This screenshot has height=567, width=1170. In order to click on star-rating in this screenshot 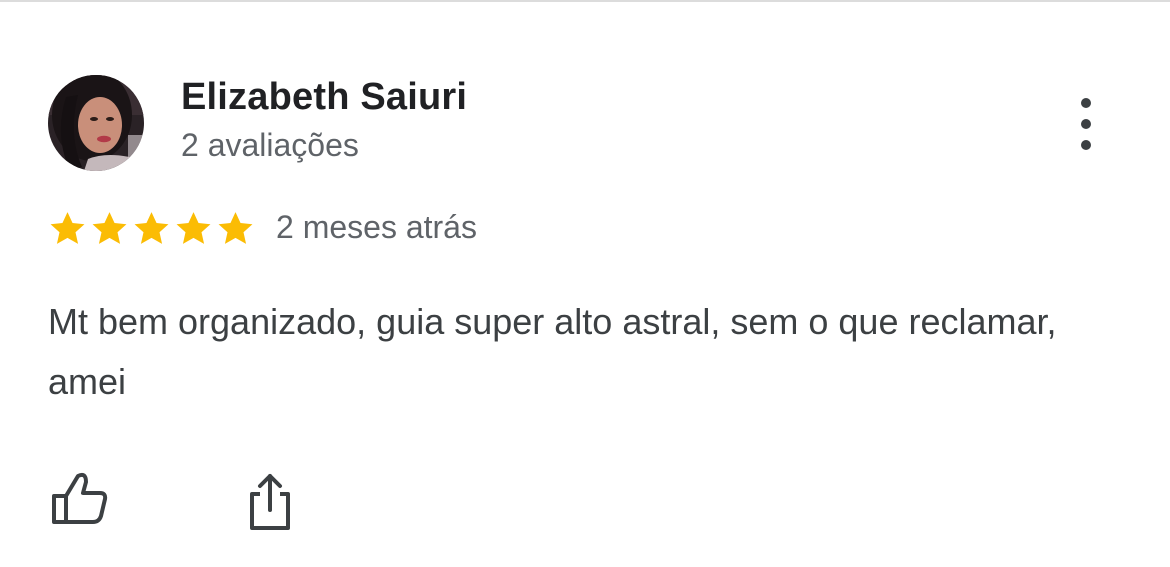, I will do `click(151, 228)`.